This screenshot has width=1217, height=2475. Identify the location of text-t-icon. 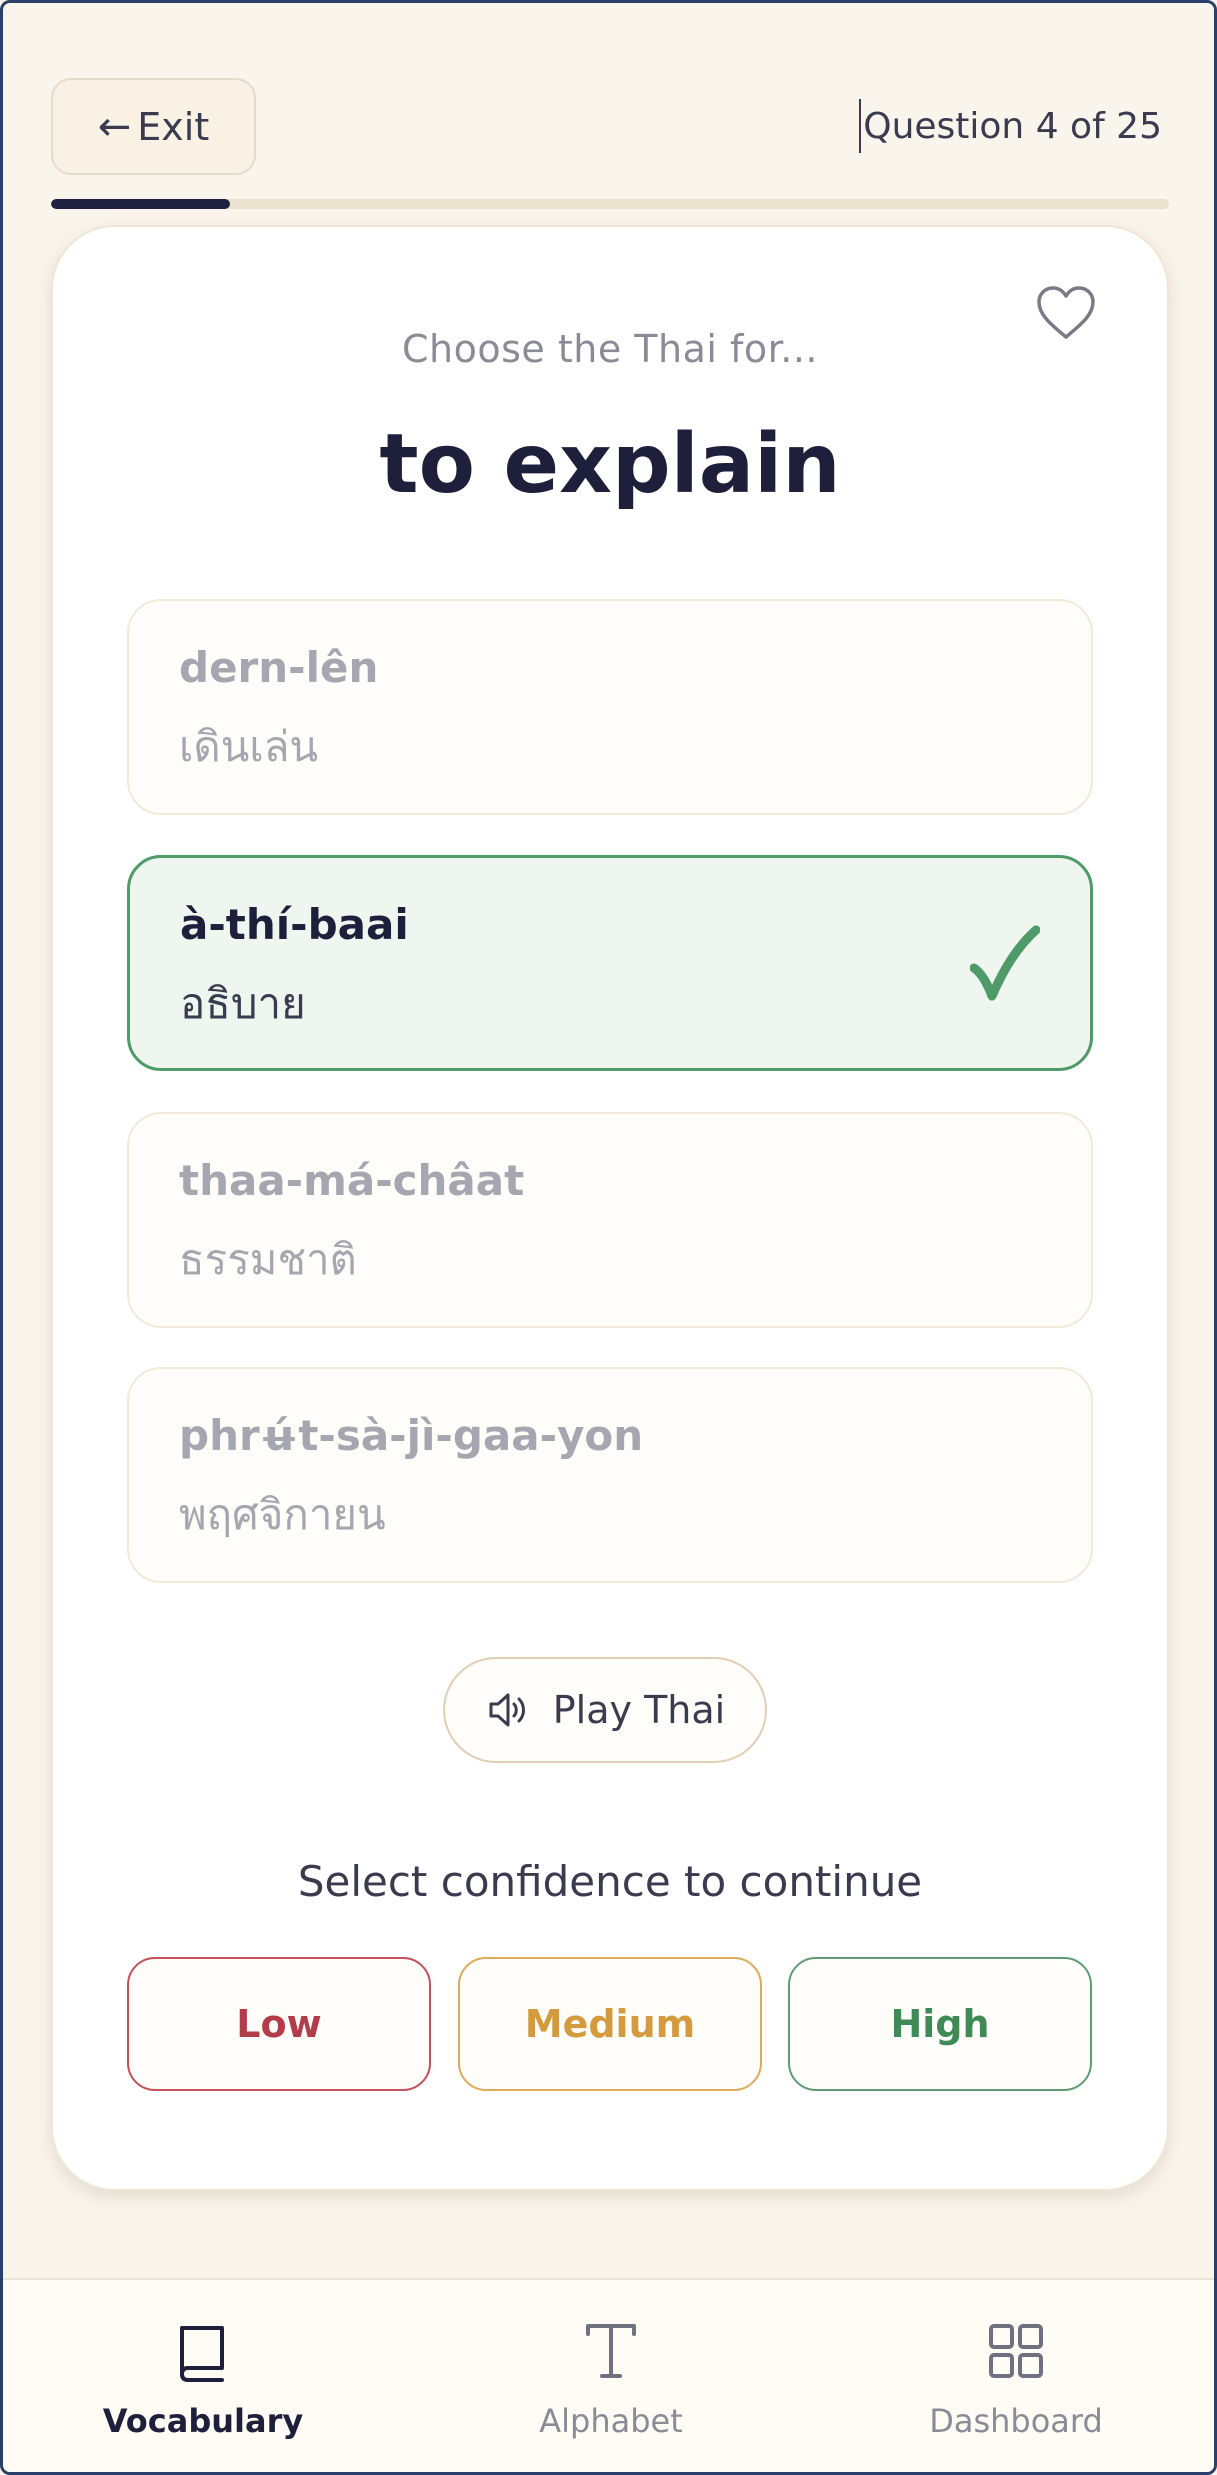
(611, 2351).